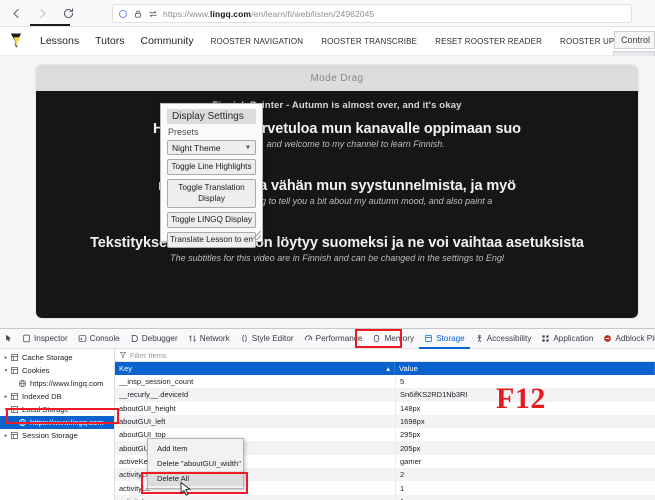  I want to click on reload-button, so click(68, 14).